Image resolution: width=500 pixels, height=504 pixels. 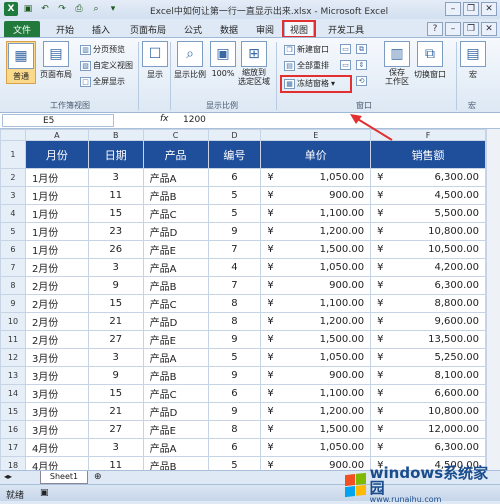 What do you see at coordinates (13, 135) in the screenshot?
I see `select-all-corner` at bounding box center [13, 135].